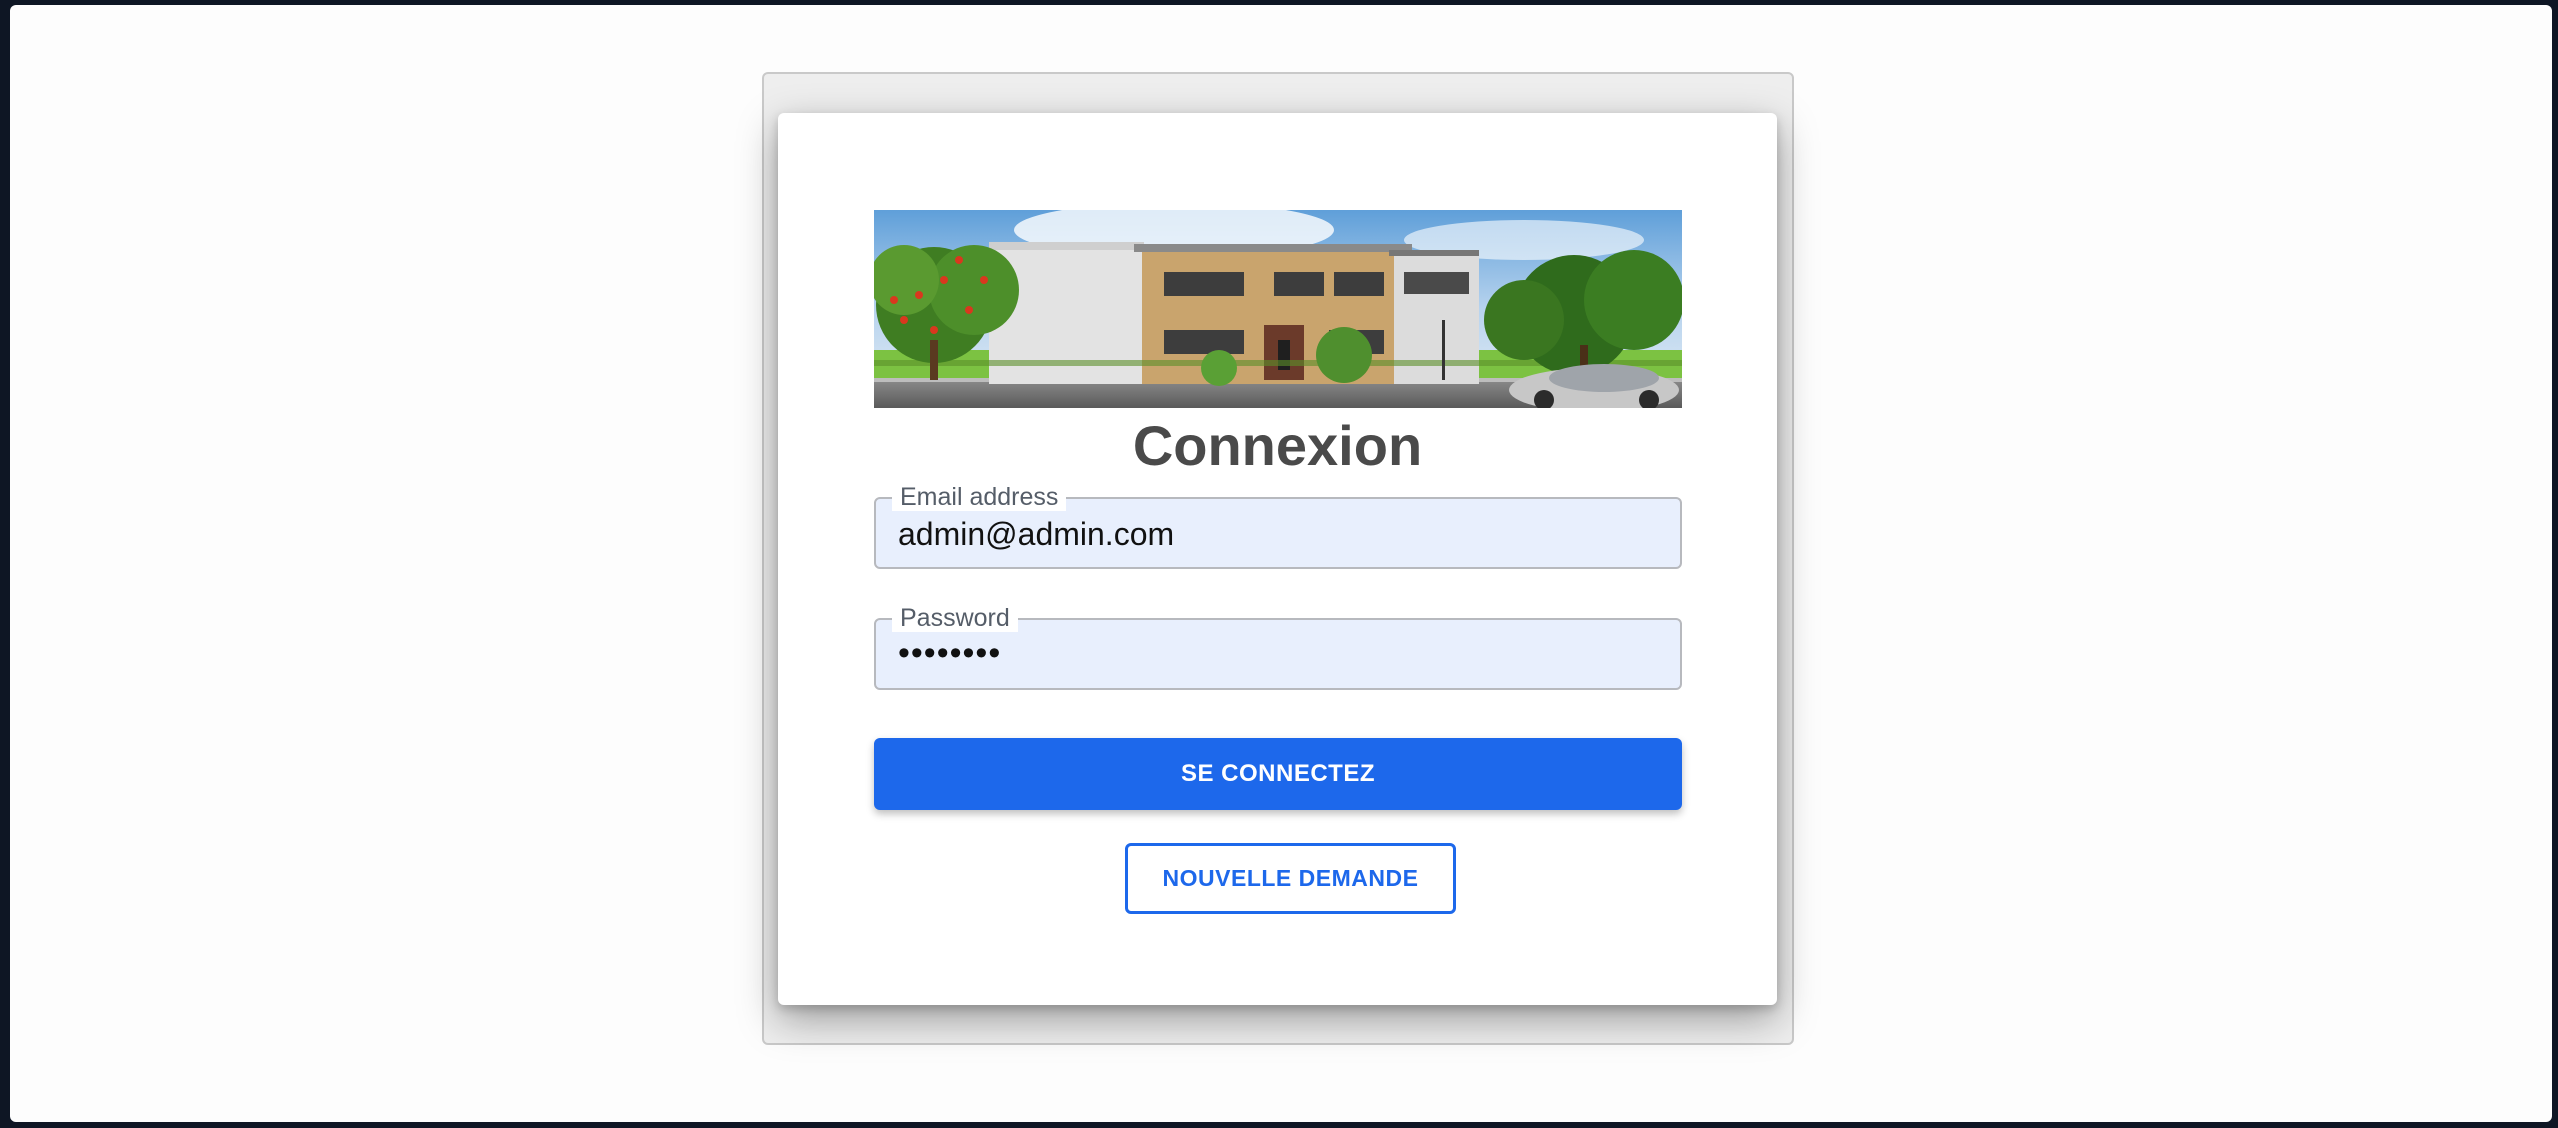  I want to click on house-banner-image, so click(1278, 309).